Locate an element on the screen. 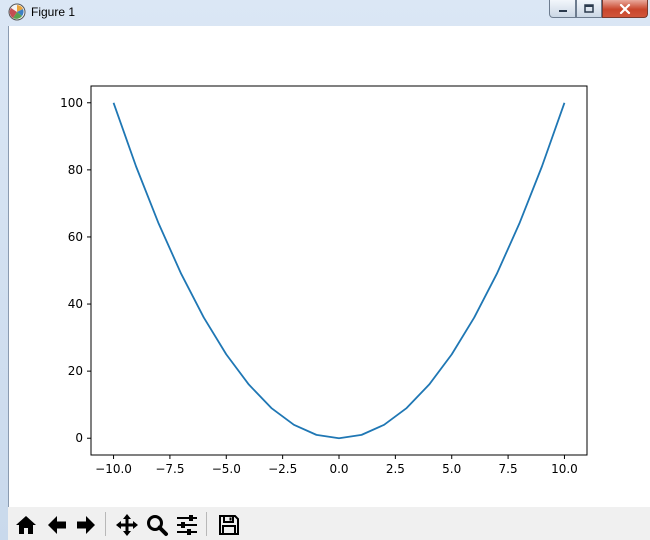 Image resolution: width=650 pixels, height=540 pixels. x-tick-label: 10.0 is located at coordinates (564, 469).